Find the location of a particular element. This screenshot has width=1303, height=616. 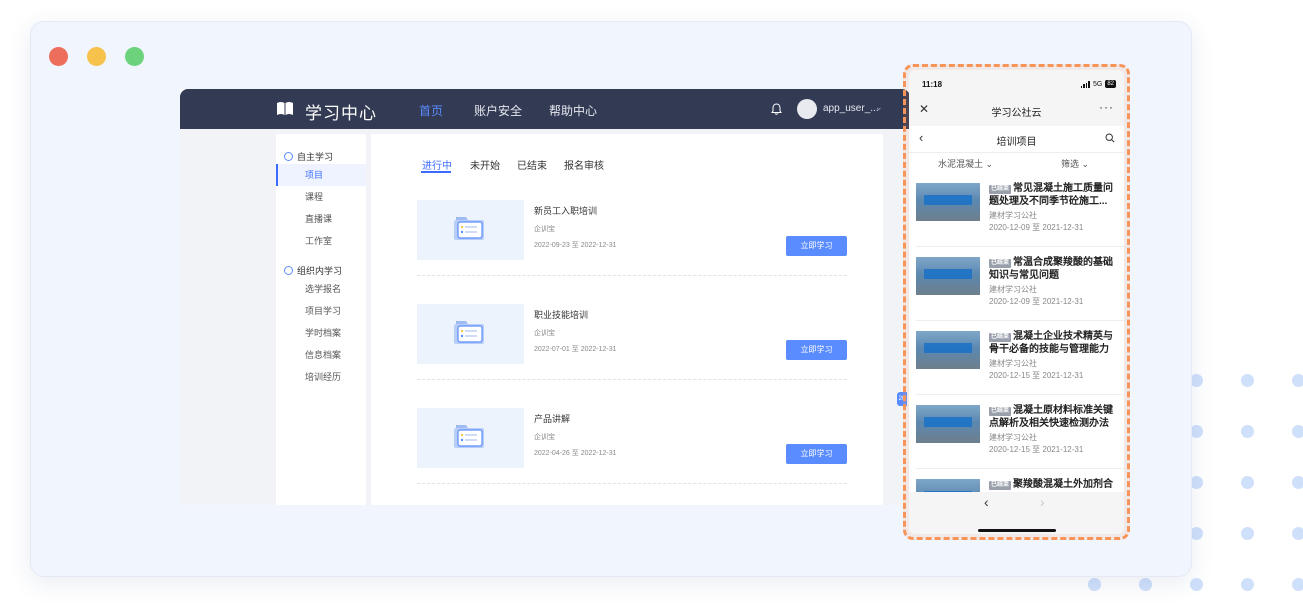

sidebar-group-org-study: 组织内学习 is located at coordinates (313, 270).